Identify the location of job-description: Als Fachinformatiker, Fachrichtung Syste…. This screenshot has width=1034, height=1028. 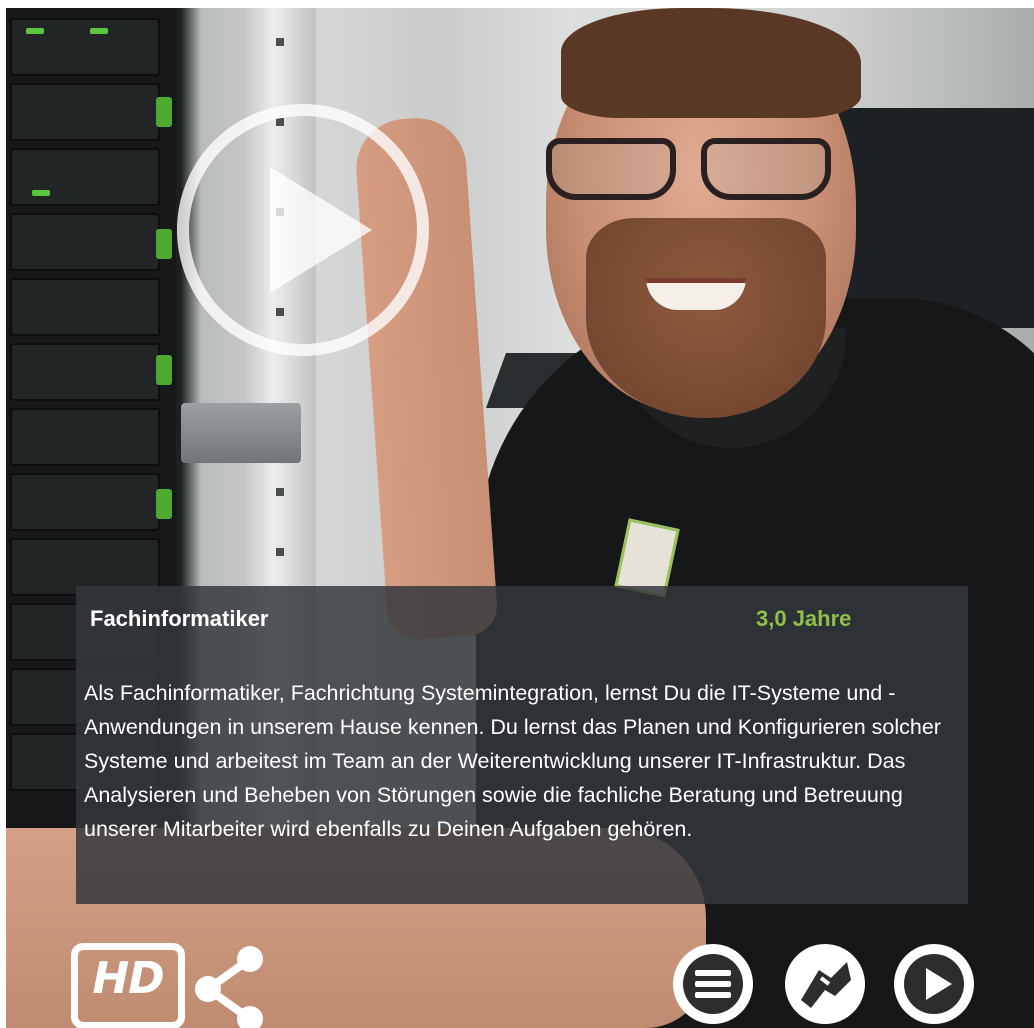
(512, 761).